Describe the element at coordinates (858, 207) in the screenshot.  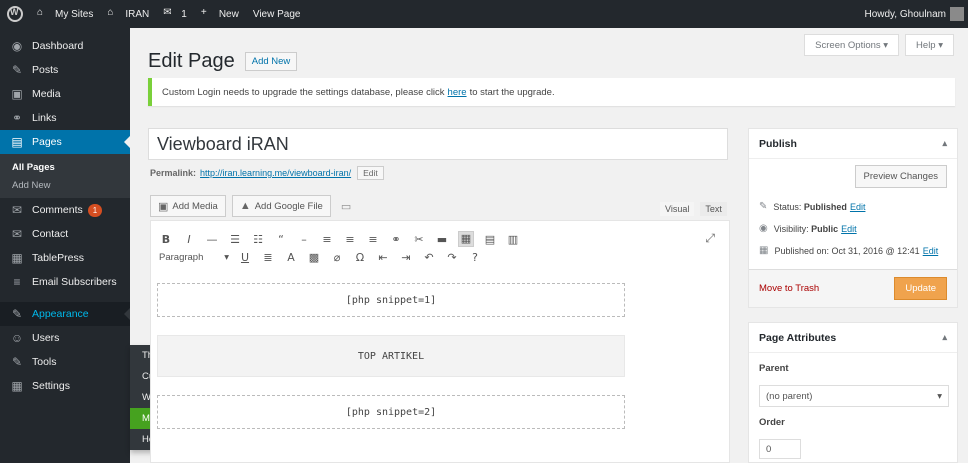
I see `status-edit-link: Edit` at that location.